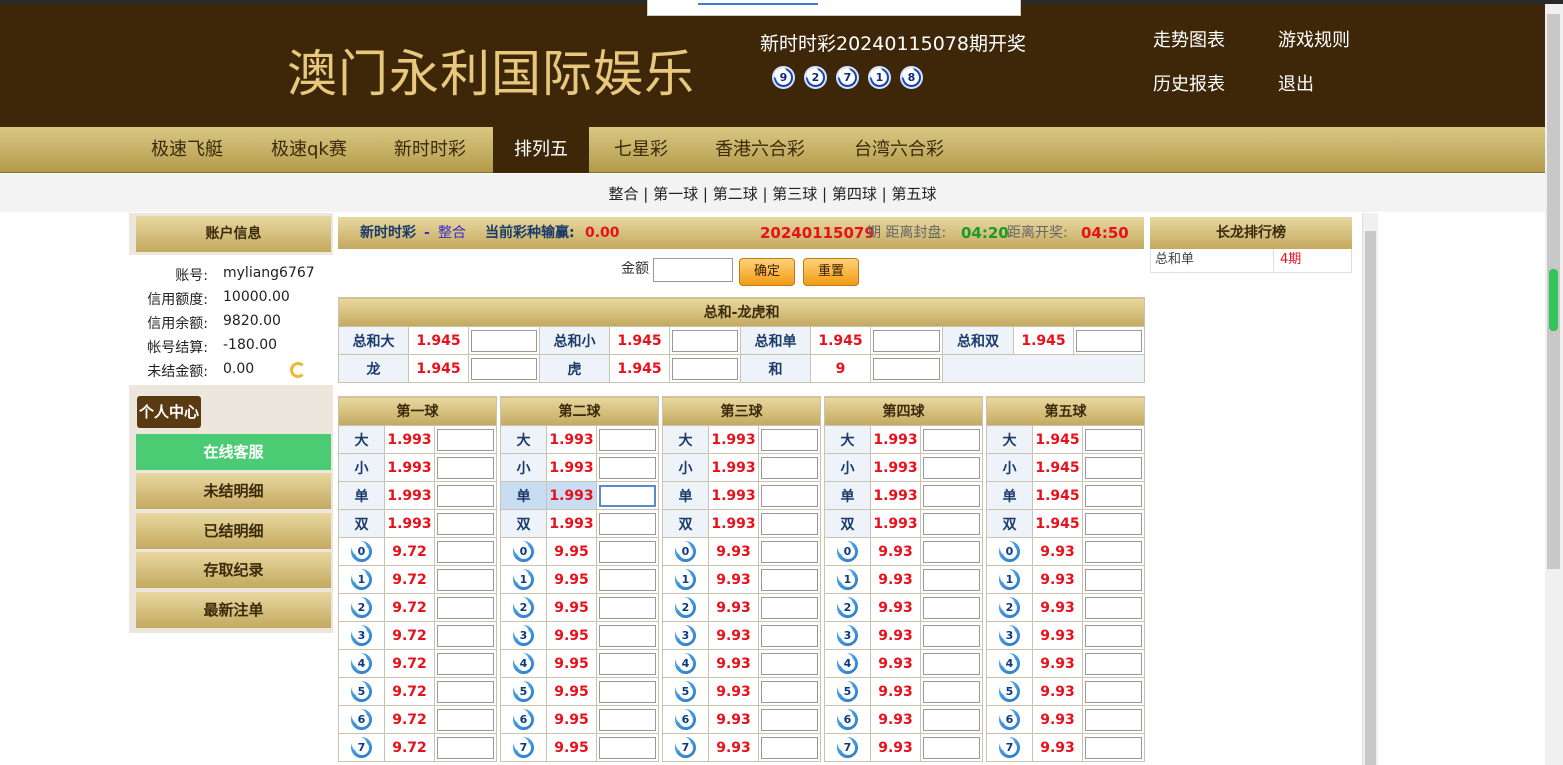 The image size is (1563, 765). What do you see at coordinates (574, 340) in the screenshot?
I see `sum-bet-label: 总和小` at bounding box center [574, 340].